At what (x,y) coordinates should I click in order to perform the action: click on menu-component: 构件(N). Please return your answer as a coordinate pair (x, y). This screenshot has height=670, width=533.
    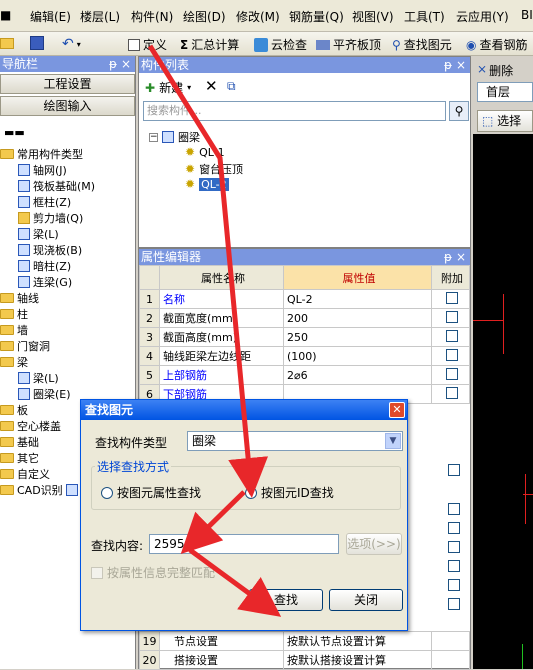
    Looking at the image, I should click on (152, 16).